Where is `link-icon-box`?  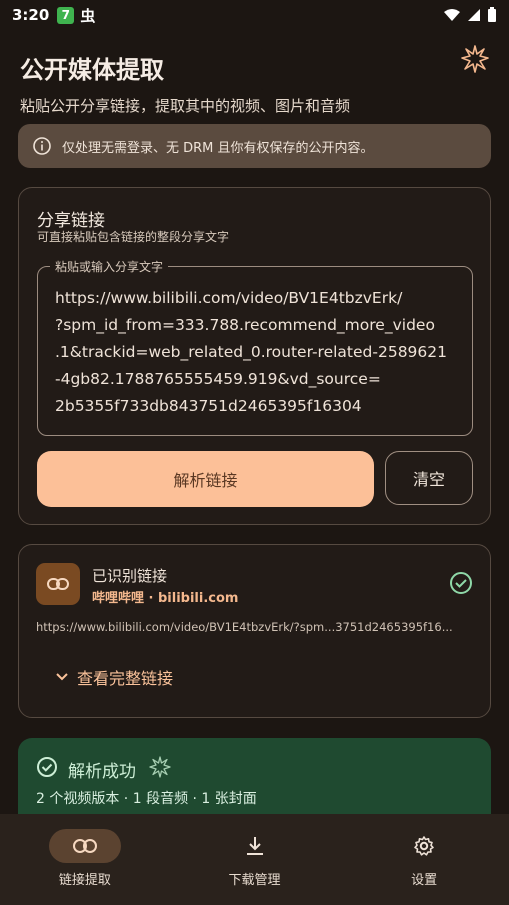 link-icon-box is located at coordinates (58, 584).